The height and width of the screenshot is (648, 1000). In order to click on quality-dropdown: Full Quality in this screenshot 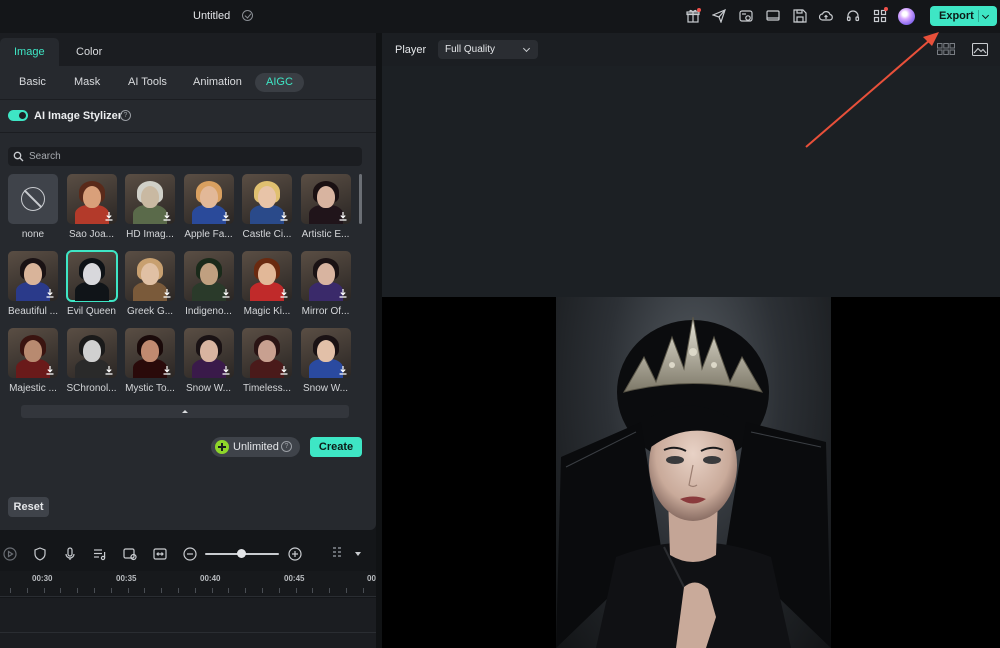, I will do `click(488, 49)`.